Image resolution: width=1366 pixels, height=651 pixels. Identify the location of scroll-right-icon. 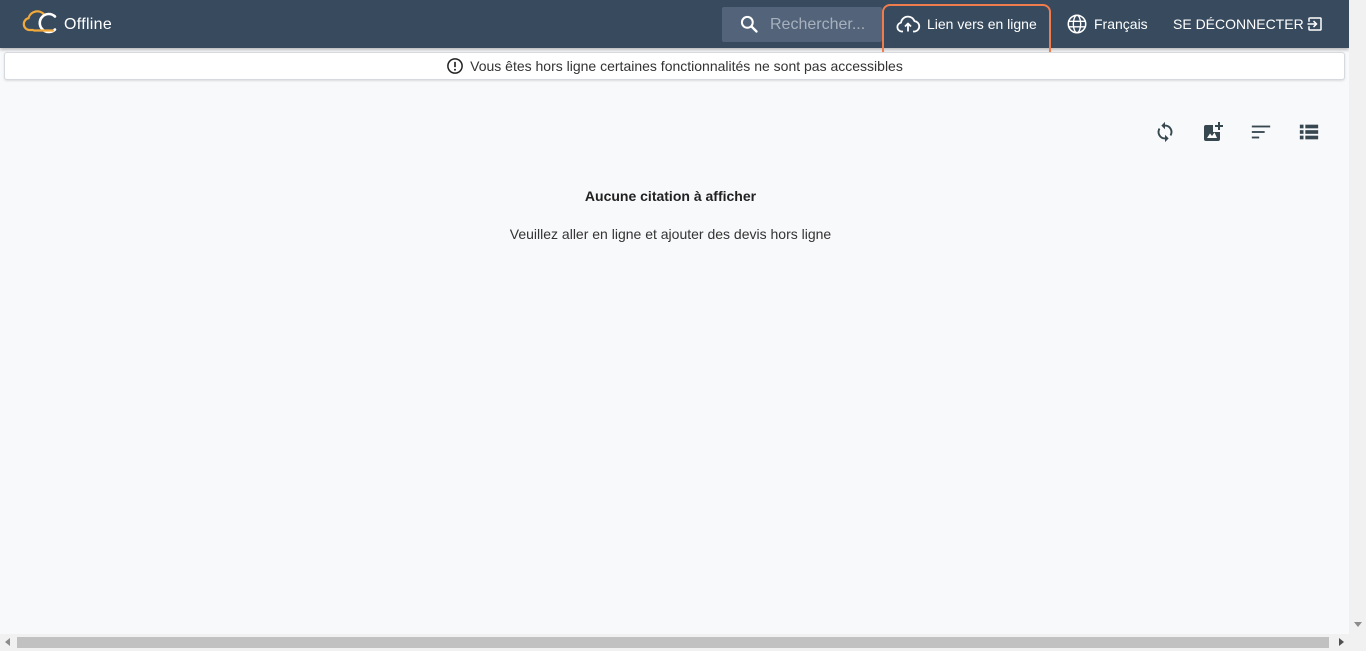
(1341, 642).